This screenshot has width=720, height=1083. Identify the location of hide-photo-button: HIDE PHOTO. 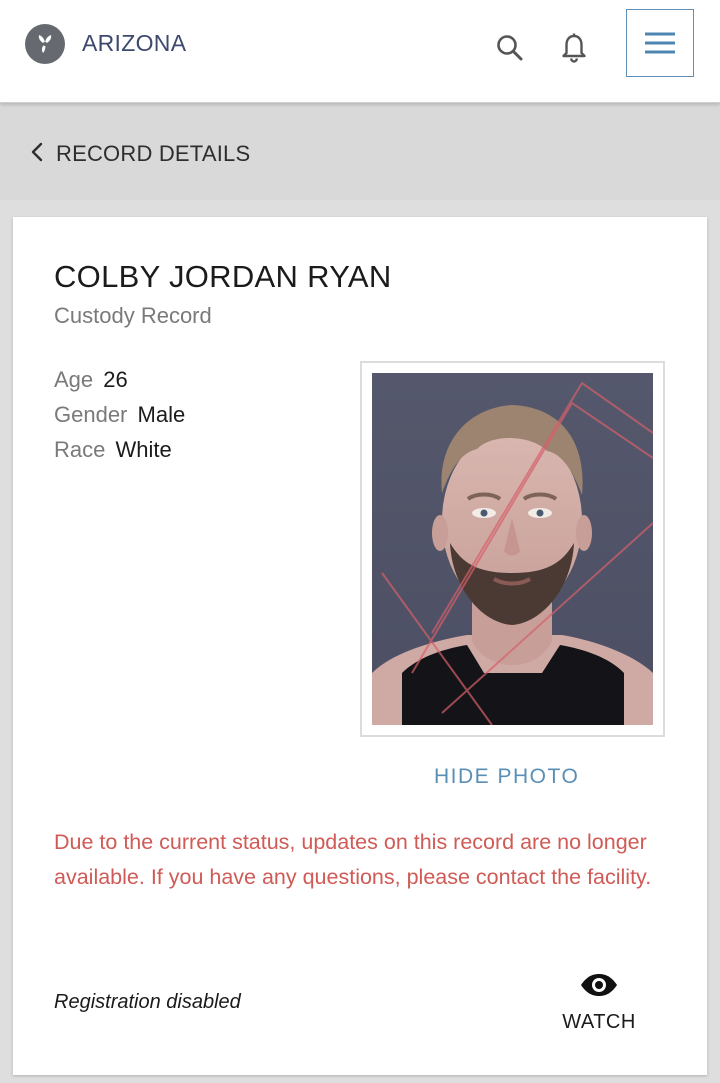
(506, 777).